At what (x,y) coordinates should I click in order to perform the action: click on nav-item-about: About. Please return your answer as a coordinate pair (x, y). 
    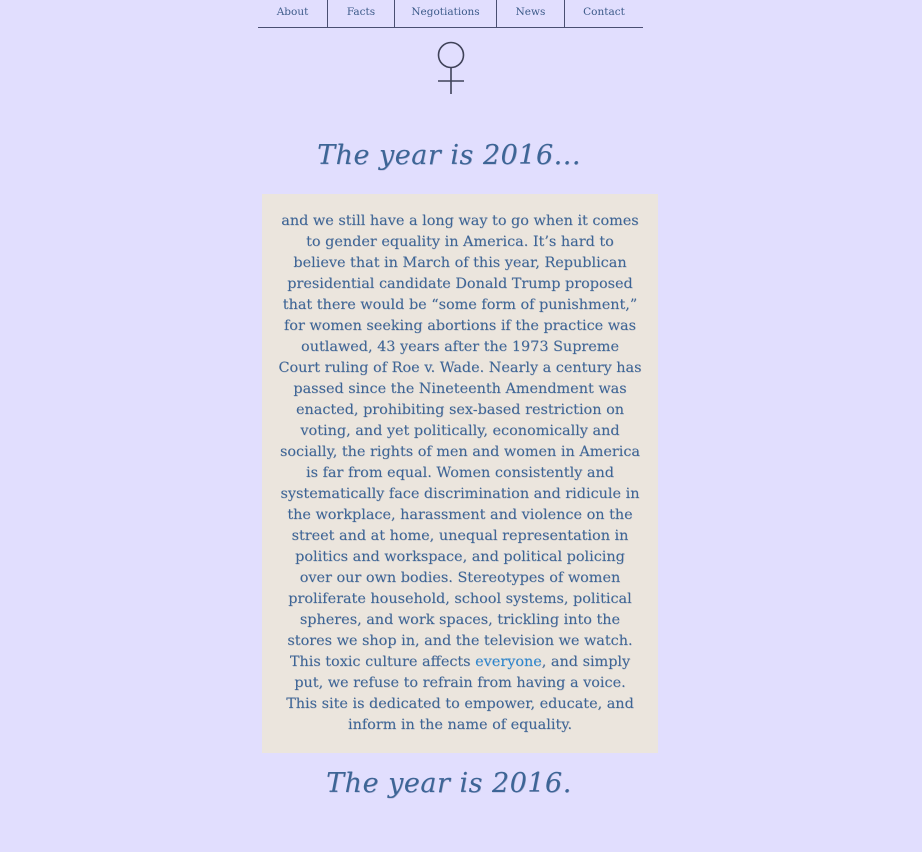
    Looking at the image, I should click on (293, 13).